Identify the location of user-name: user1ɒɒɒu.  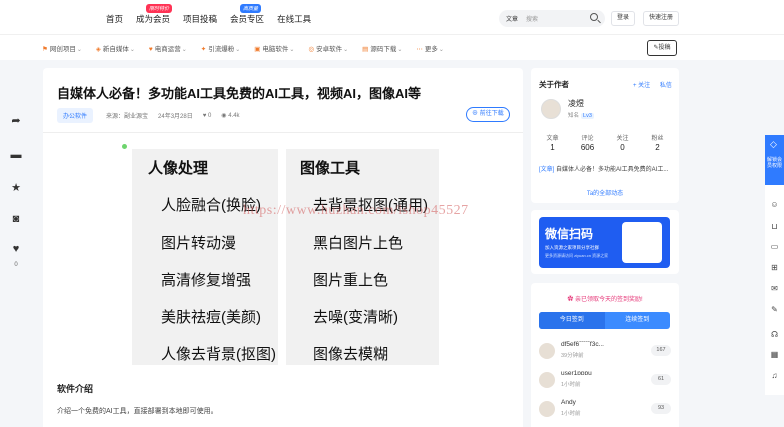
(576, 373).